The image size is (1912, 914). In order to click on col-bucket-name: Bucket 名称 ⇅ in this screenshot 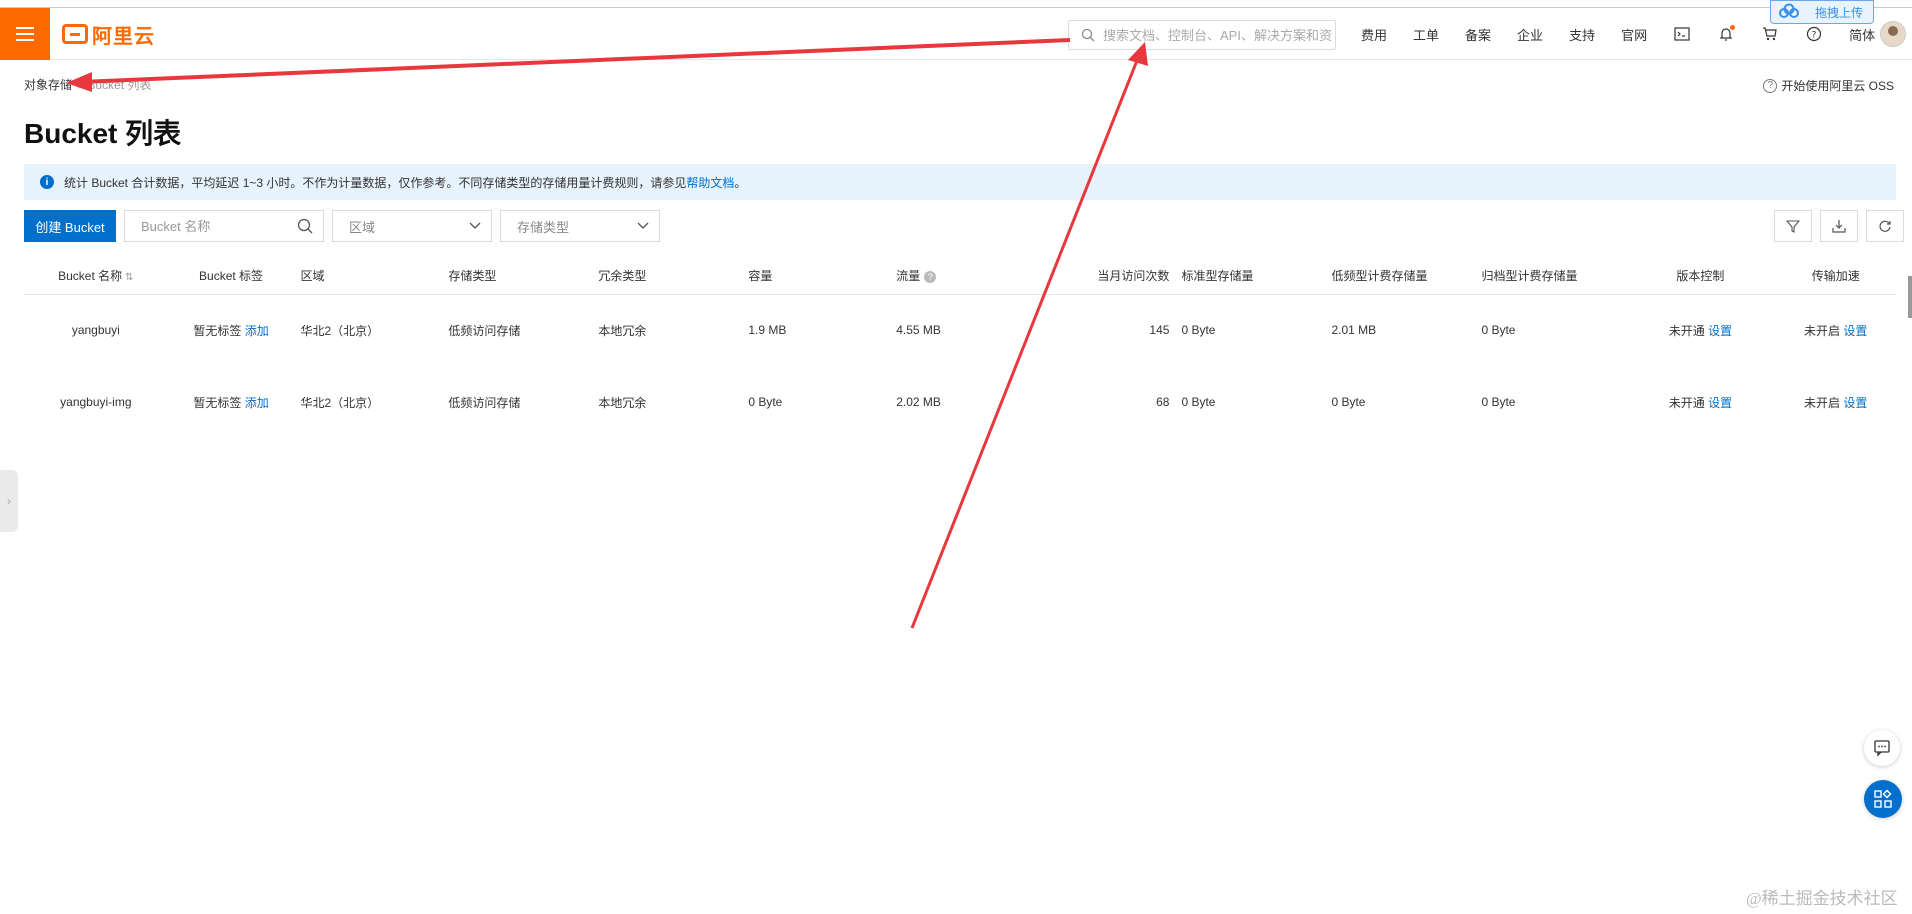, I will do `click(96, 276)`.